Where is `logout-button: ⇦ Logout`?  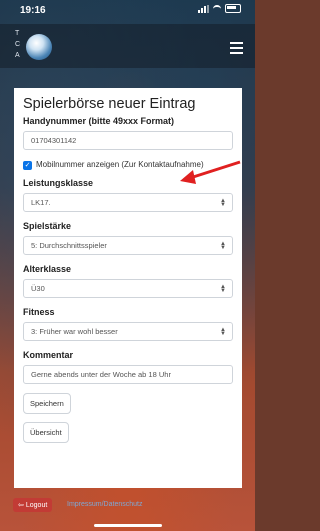 logout-button: ⇦ Logout is located at coordinates (33, 505).